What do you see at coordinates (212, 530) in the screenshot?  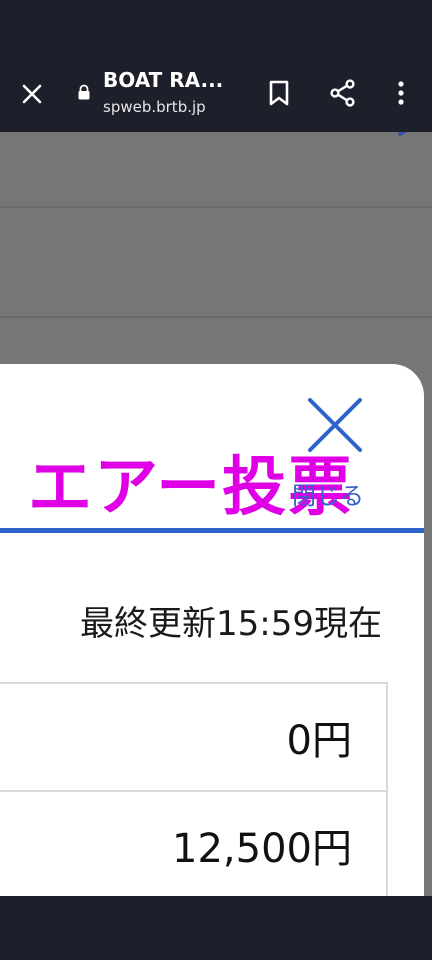 I see `title-divider` at bounding box center [212, 530].